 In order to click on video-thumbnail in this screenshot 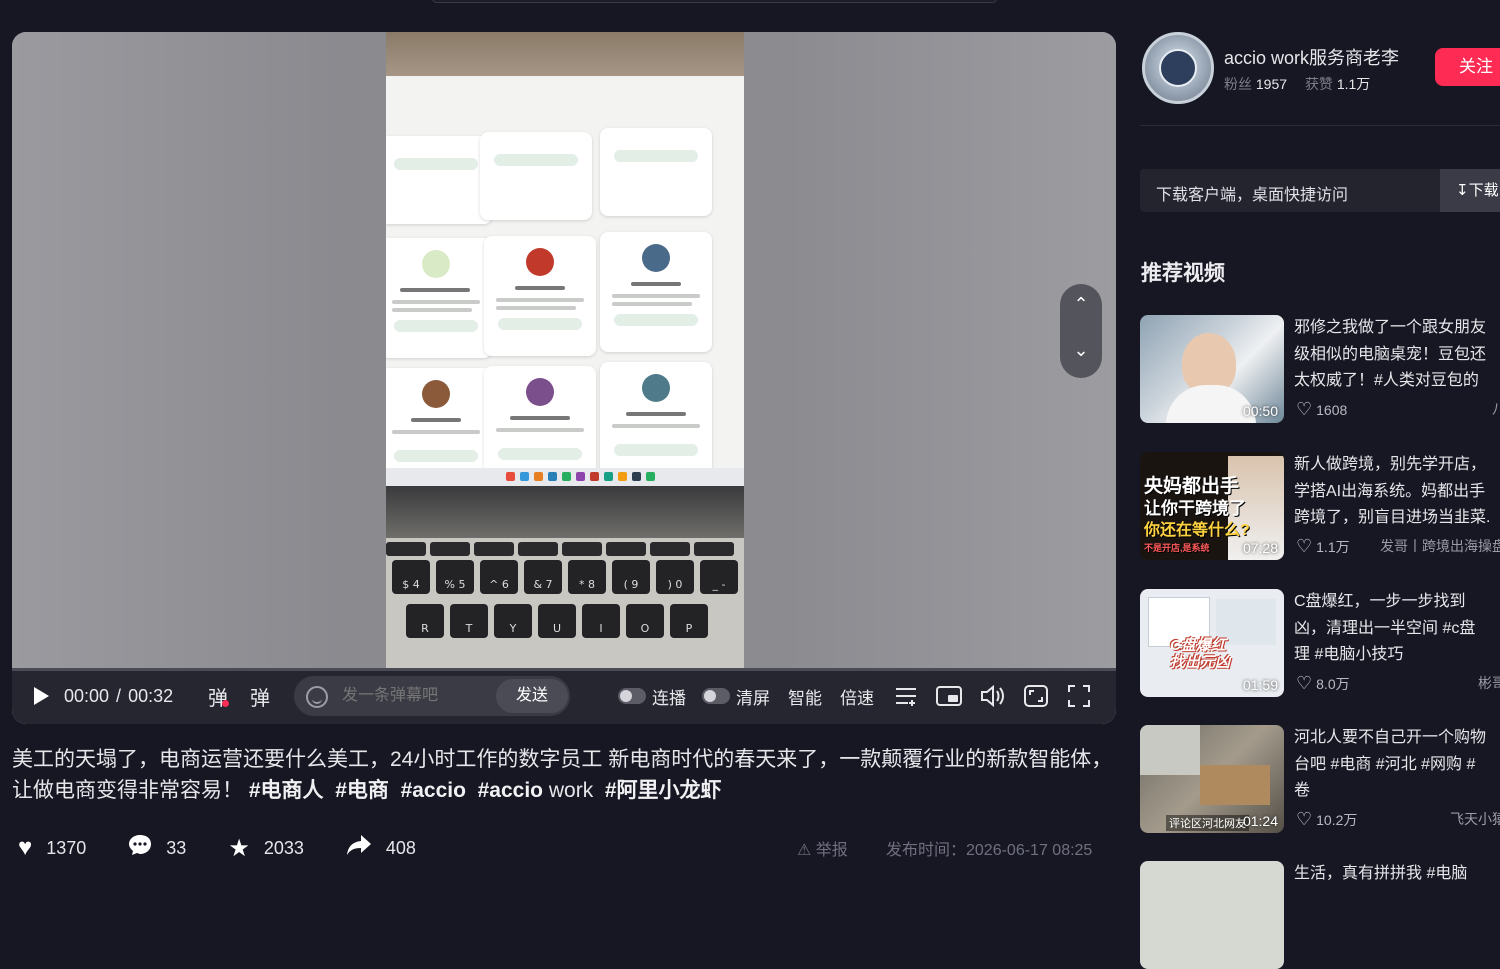, I will do `click(1212, 915)`.